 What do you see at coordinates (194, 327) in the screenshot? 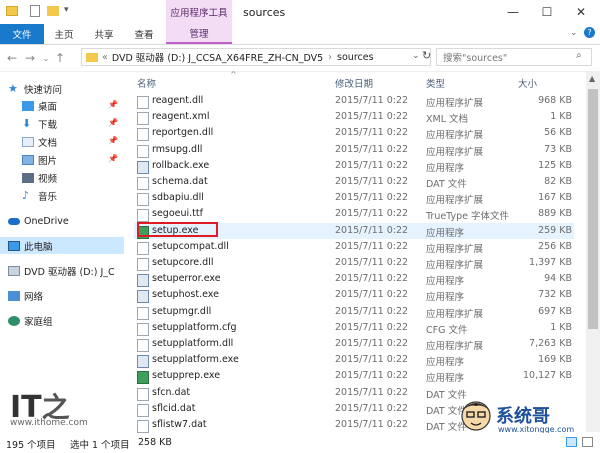
I see `file-name: setupplatform.cfg` at bounding box center [194, 327].